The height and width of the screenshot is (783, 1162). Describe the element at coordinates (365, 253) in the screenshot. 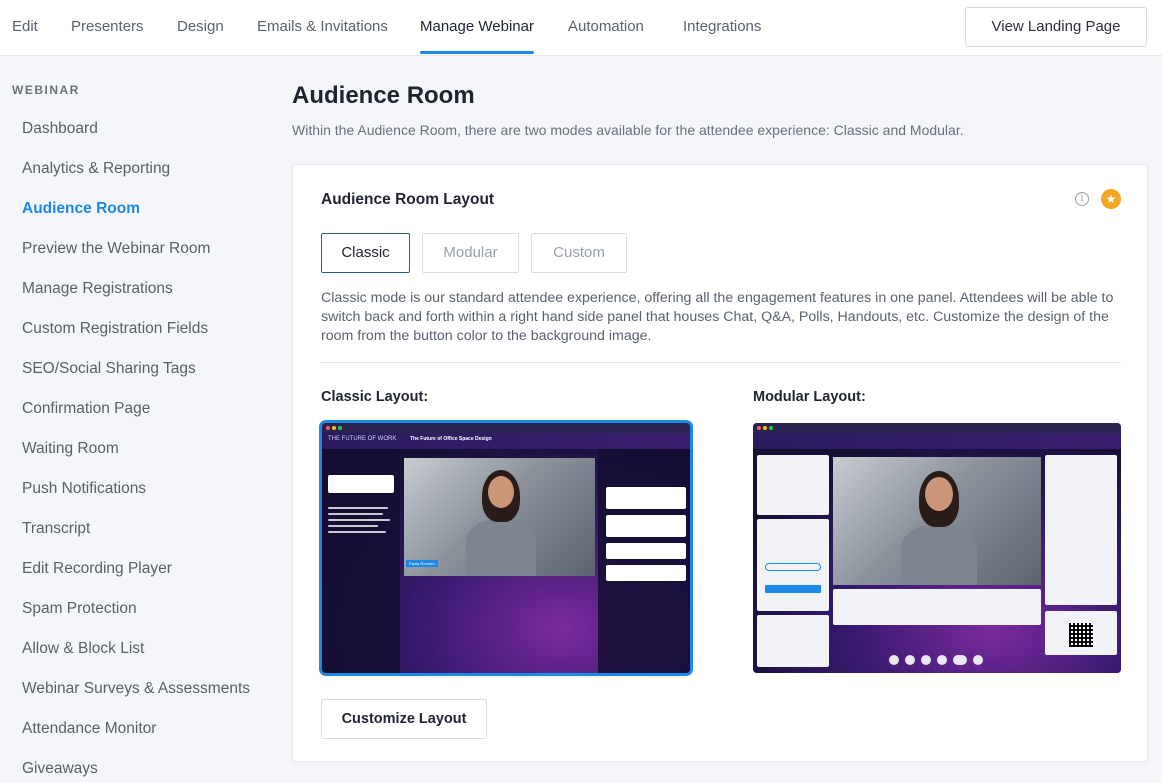

I see `mode-classic-button: Classic` at that location.